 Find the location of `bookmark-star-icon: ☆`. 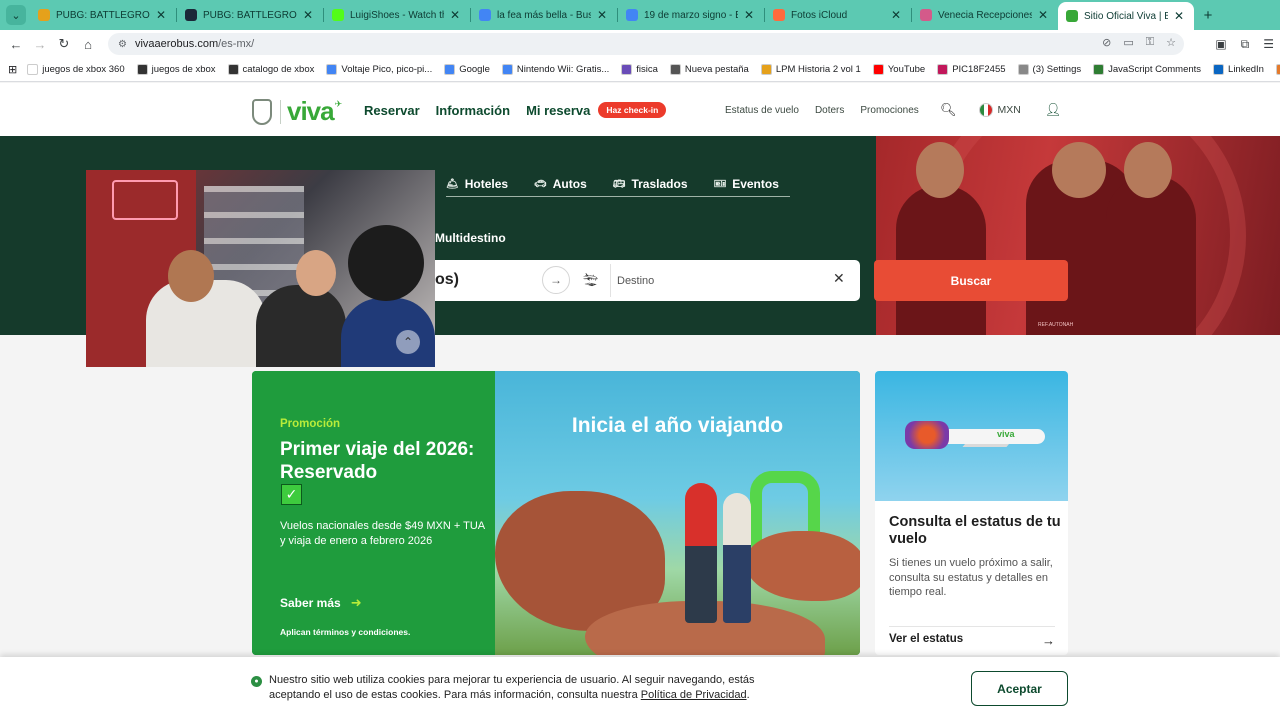

bookmark-star-icon: ☆ is located at coordinates (1171, 42).